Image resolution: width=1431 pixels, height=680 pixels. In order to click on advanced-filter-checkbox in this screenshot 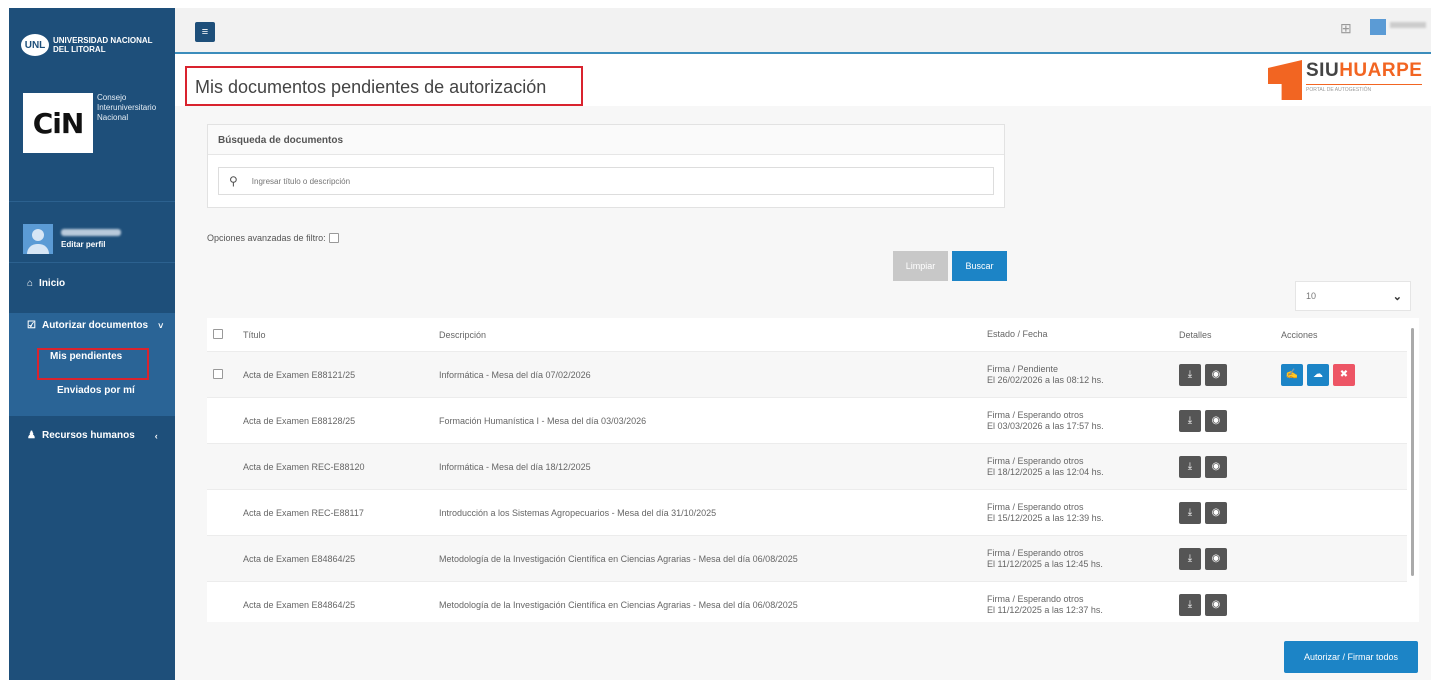, I will do `click(333, 238)`.